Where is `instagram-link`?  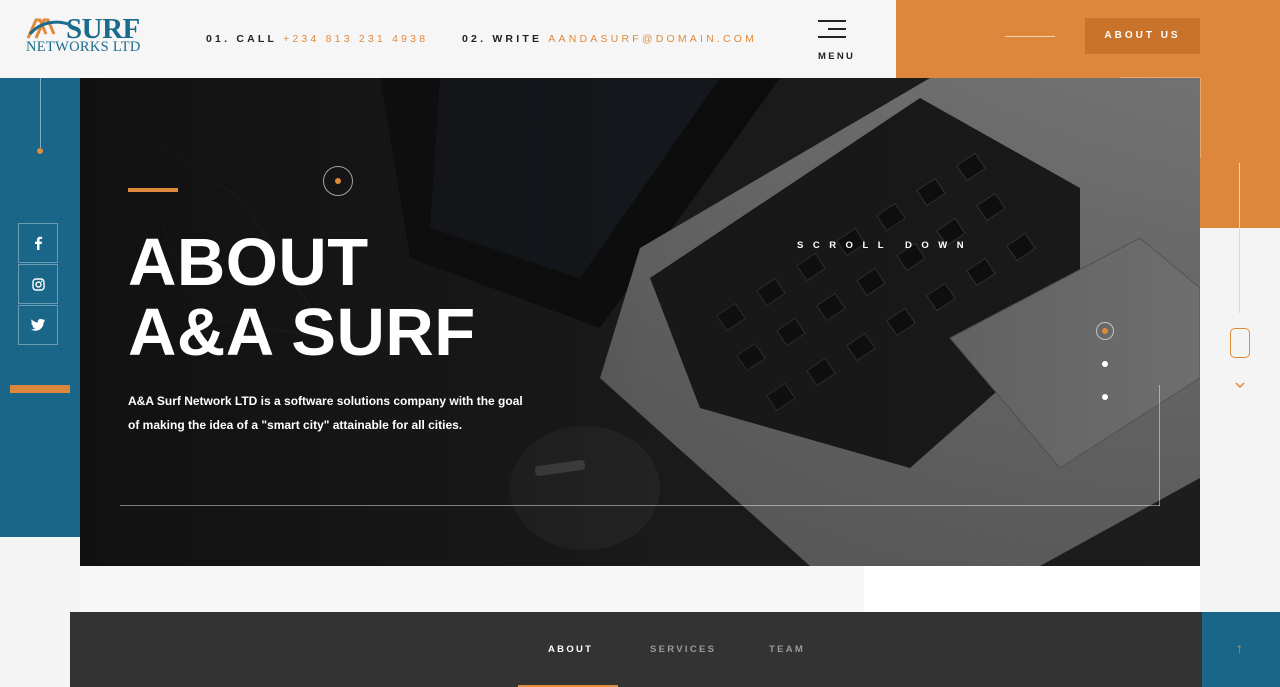
instagram-link is located at coordinates (38, 284).